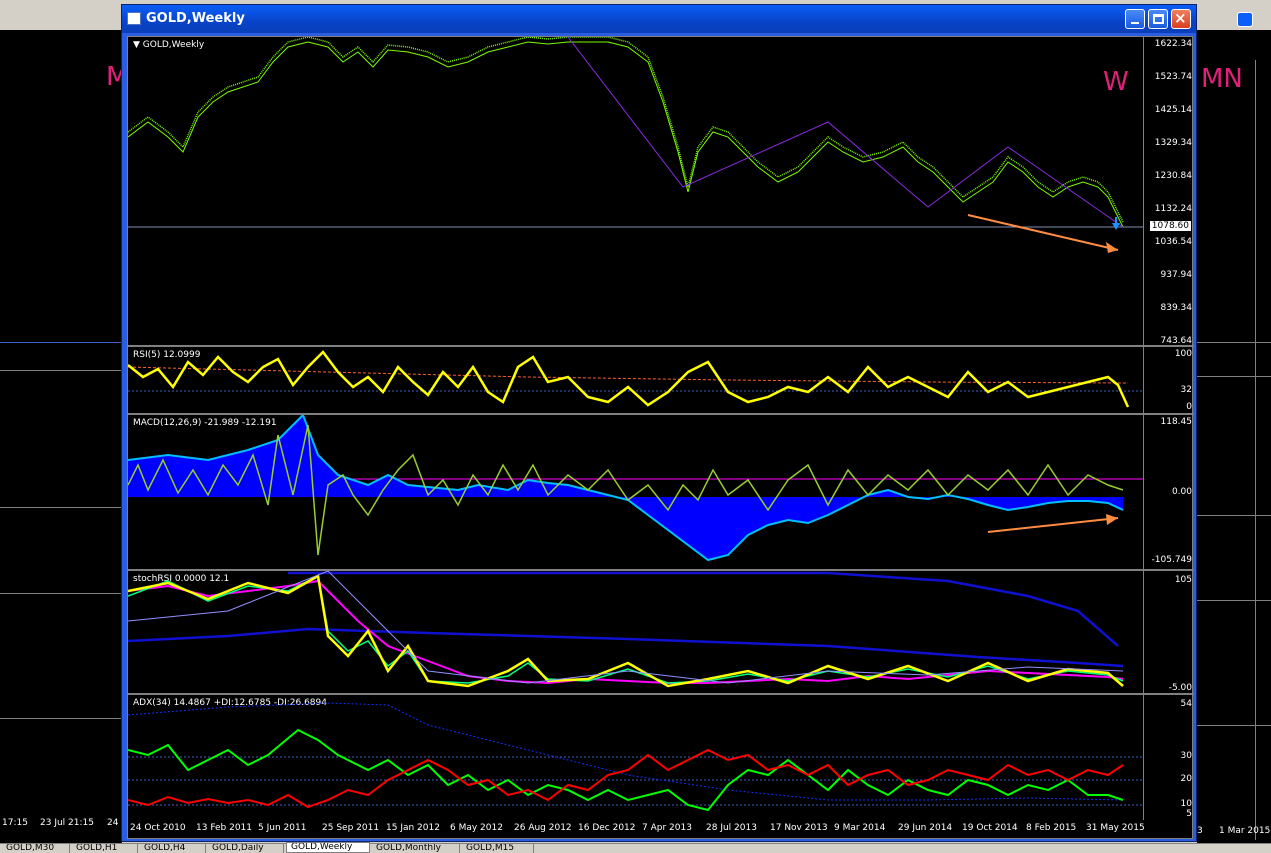 The height and width of the screenshot is (853, 1271). I want to click on tab-gold-h1: GOLD,H1, so click(105, 848).